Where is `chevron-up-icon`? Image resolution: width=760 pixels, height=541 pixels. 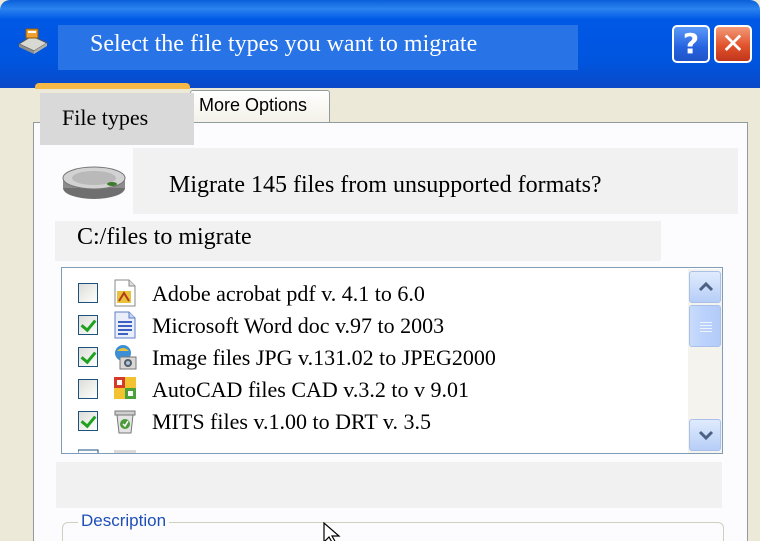 chevron-up-icon is located at coordinates (706, 286).